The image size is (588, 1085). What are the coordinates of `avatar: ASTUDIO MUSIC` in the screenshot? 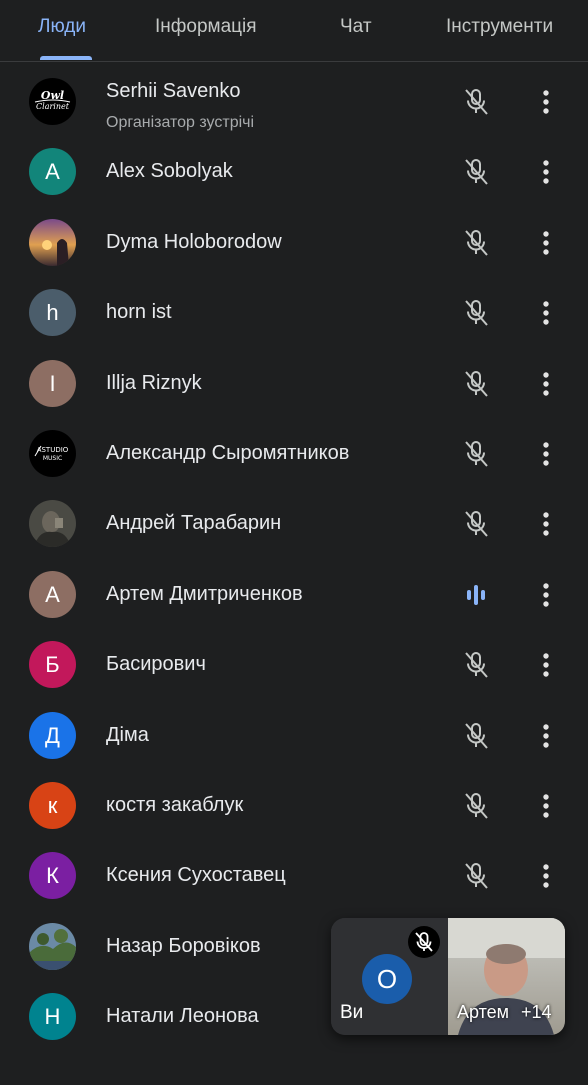 It's located at (52, 453).